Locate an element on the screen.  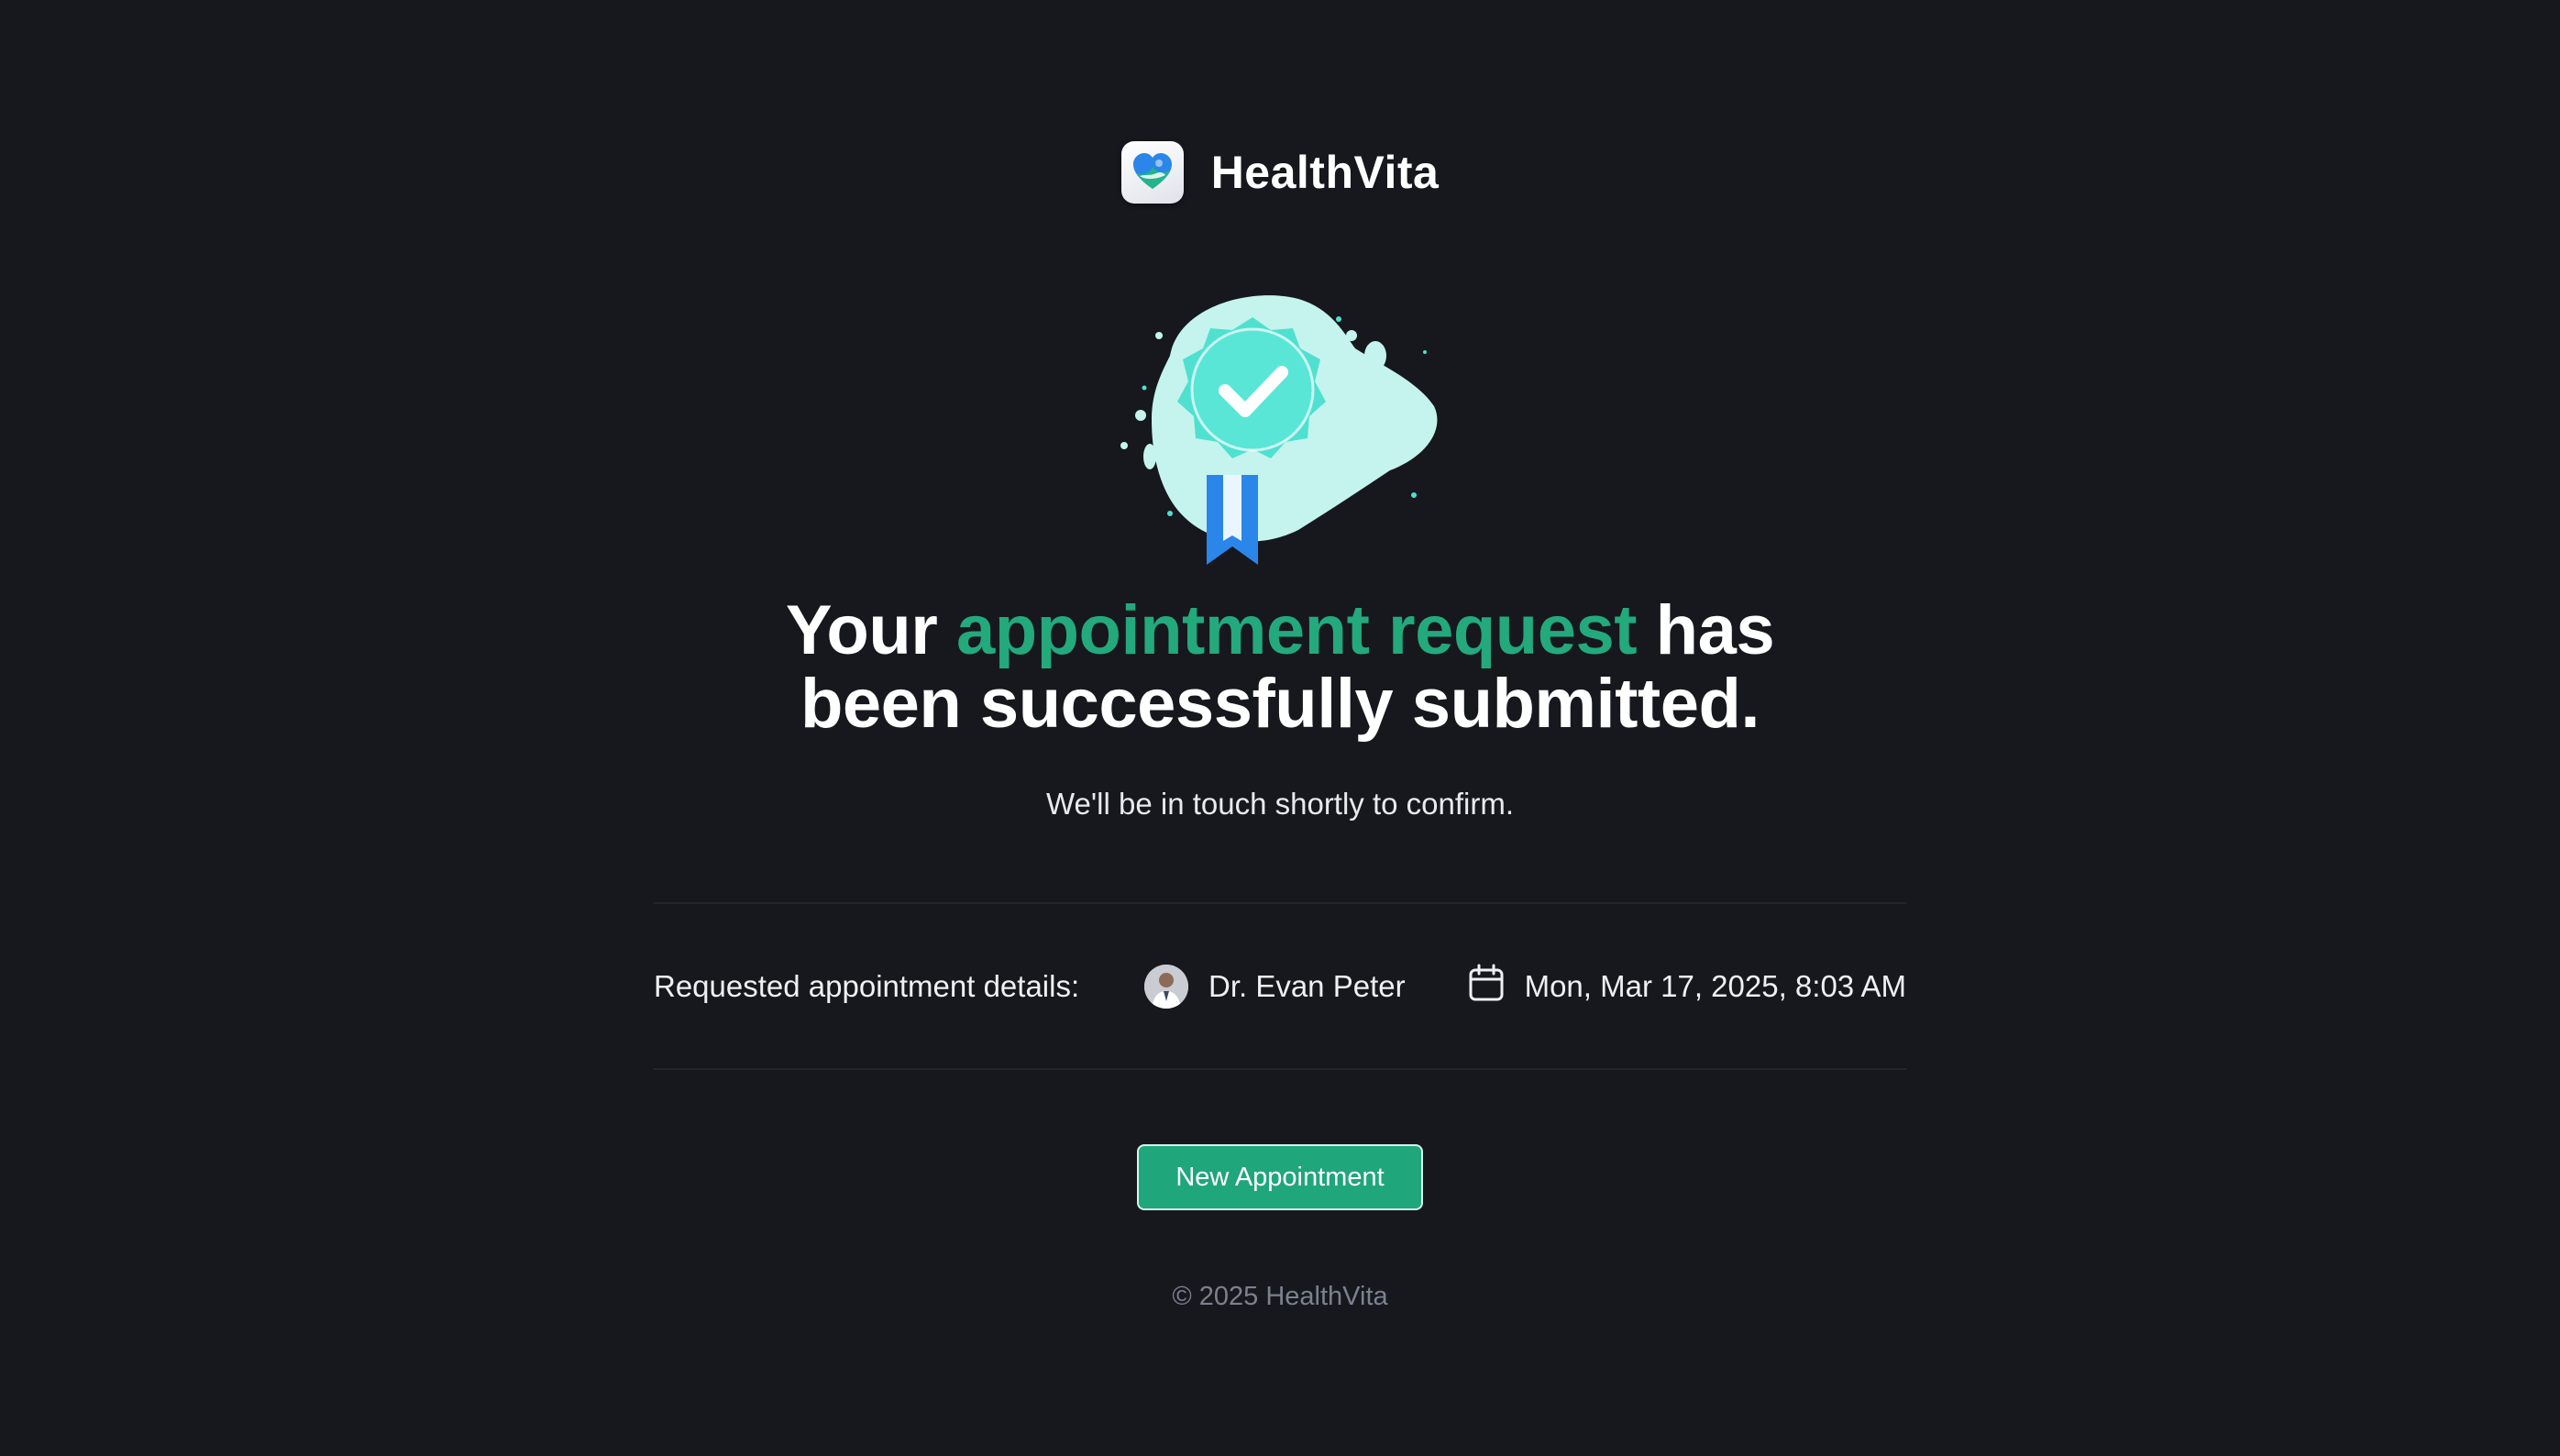
doctor-name: Dr. Evan Peter is located at coordinates (1307, 986).